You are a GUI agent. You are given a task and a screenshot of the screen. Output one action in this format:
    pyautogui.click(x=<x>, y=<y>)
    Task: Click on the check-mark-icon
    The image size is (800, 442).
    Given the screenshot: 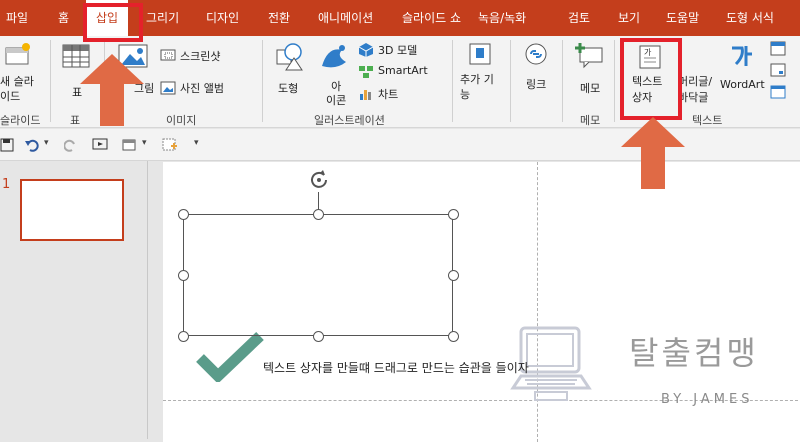 What is the action you would take?
    pyautogui.click(x=230, y=357)
    